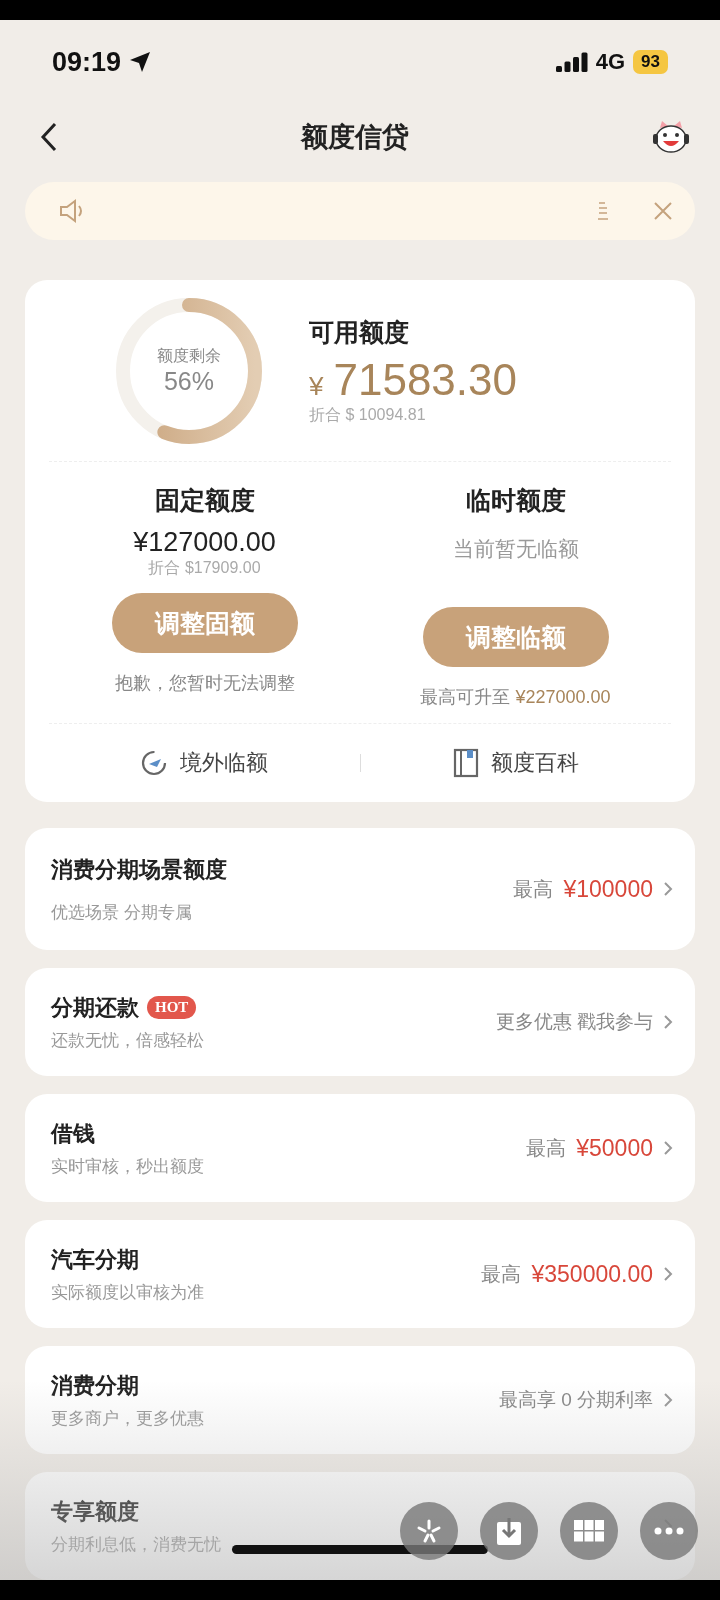 The height and width of the screenshot is (1600, 720). Describe the element at coordinates (127, 1292) in the screenshot. I see `product-subtitle: 实际额度以审核为准` at that location.